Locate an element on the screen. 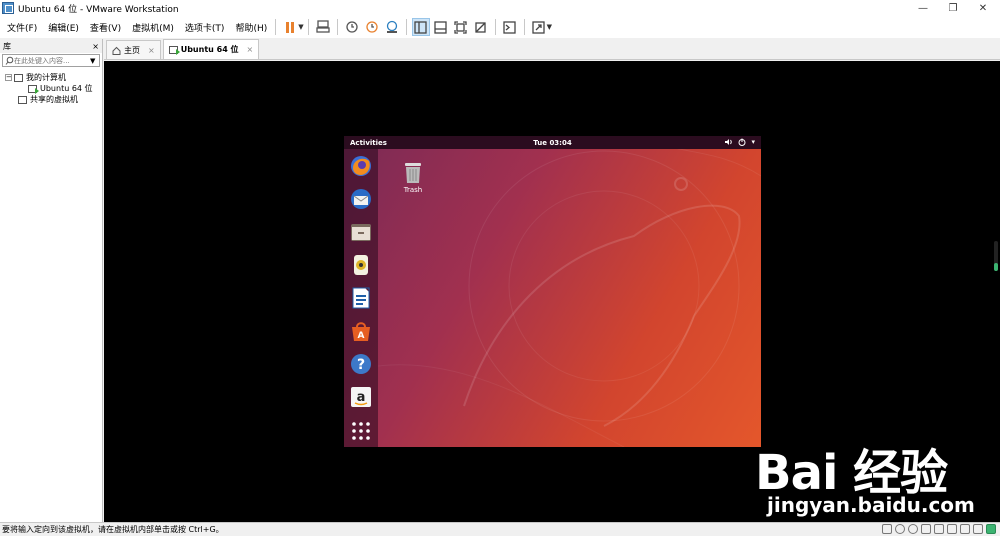 This screenshot has height=536, width=1000. library-view-icon is located at coordinates (420, 27).